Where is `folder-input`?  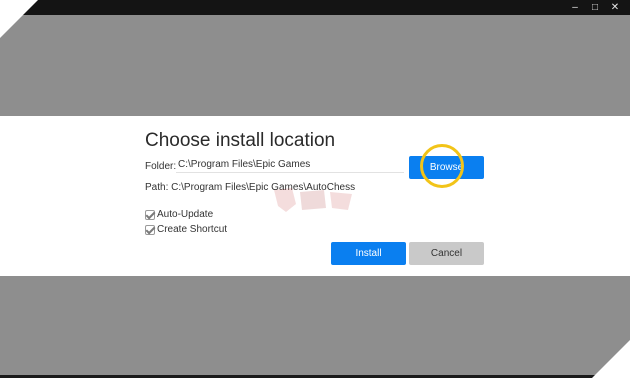 folder-input is located at coordinates (290, 165).